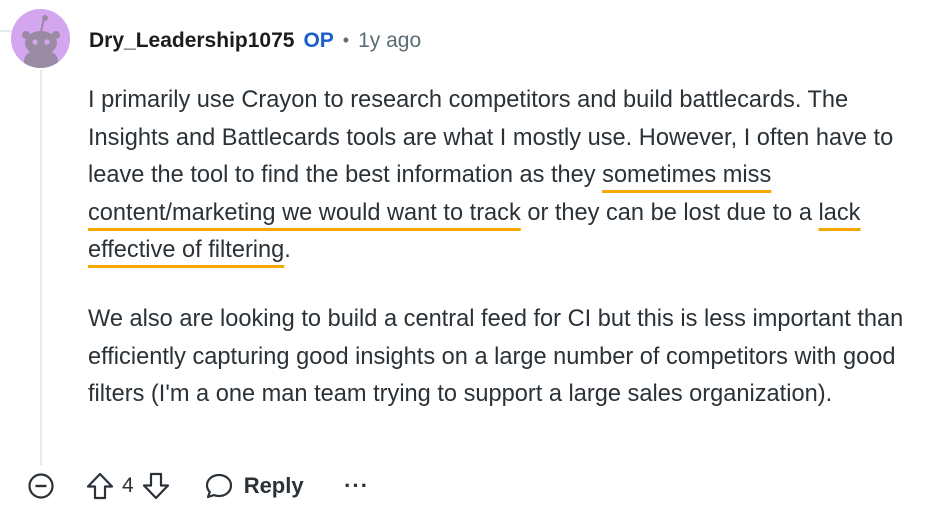  I want to click on upvote-button, so click(100, 486).